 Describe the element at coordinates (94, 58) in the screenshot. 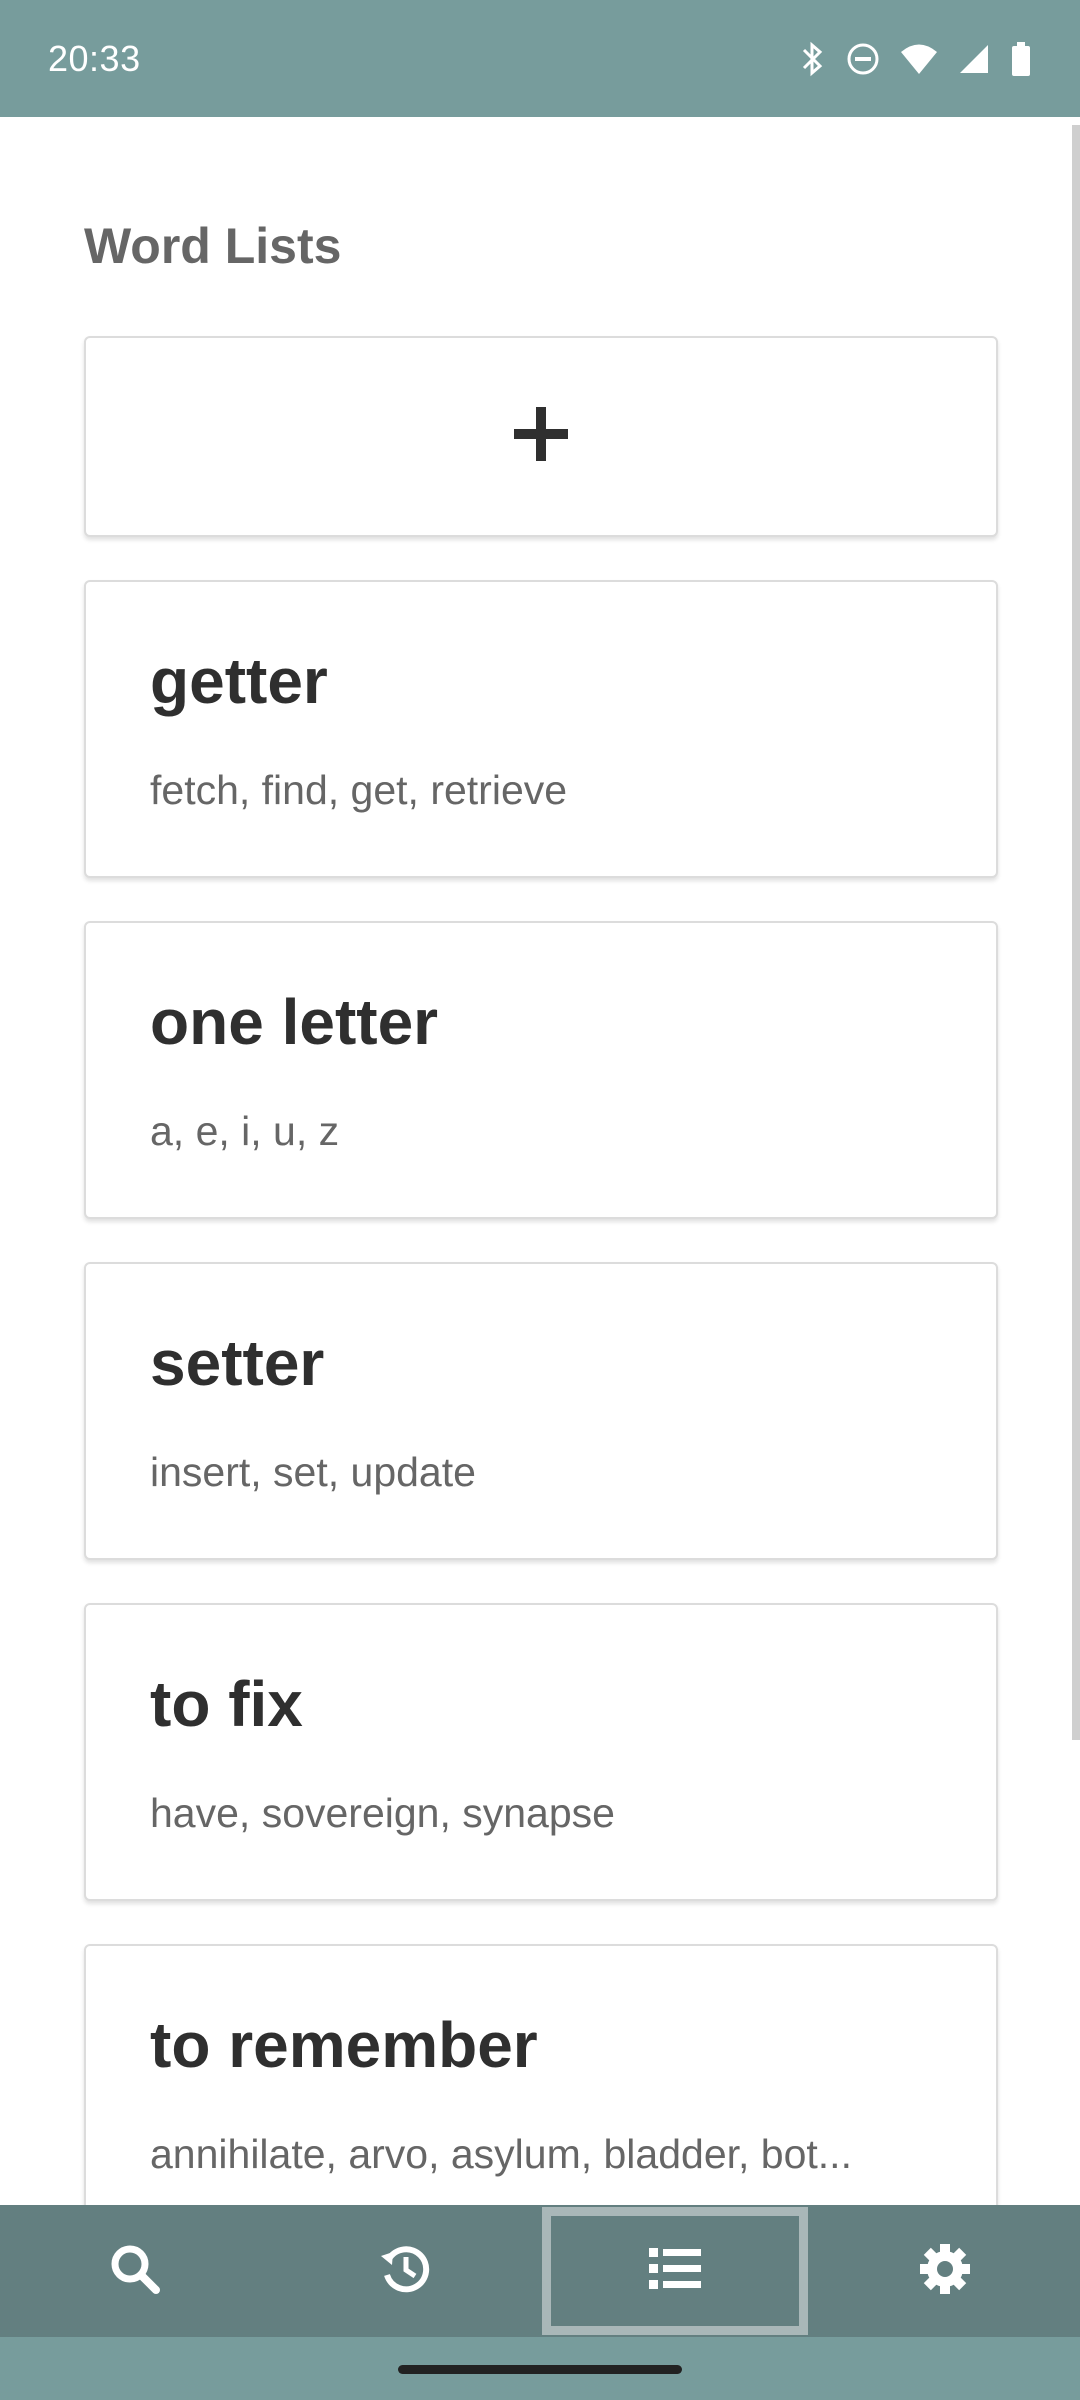

I see `status-time: 20:33` at that location.